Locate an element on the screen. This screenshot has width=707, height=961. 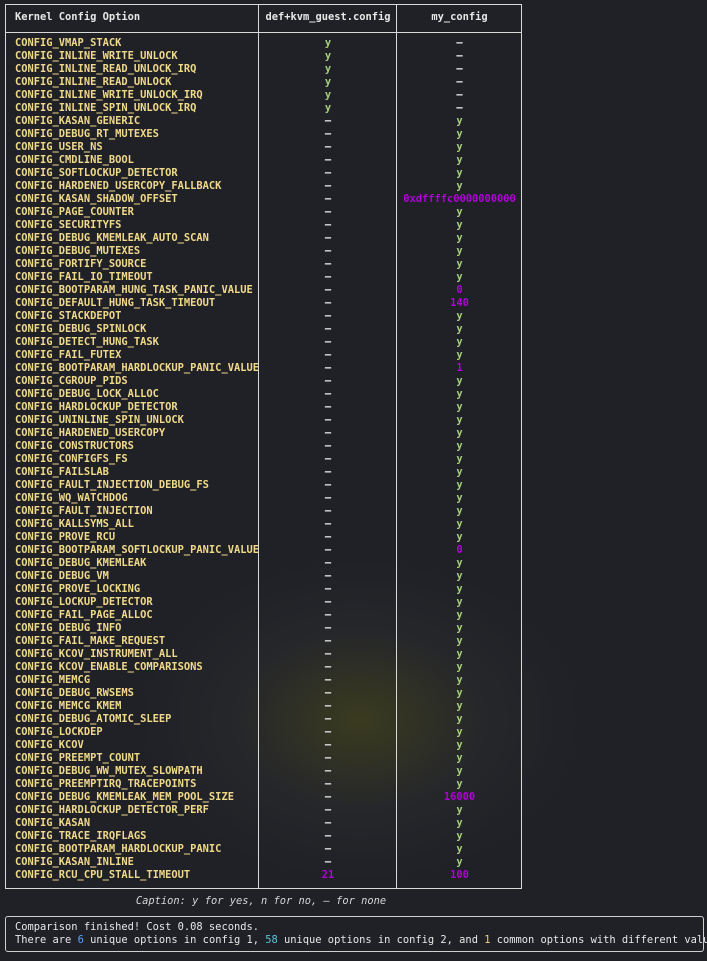
header-config1: def+kvm_guest.config is located at coordinates (328, 17).